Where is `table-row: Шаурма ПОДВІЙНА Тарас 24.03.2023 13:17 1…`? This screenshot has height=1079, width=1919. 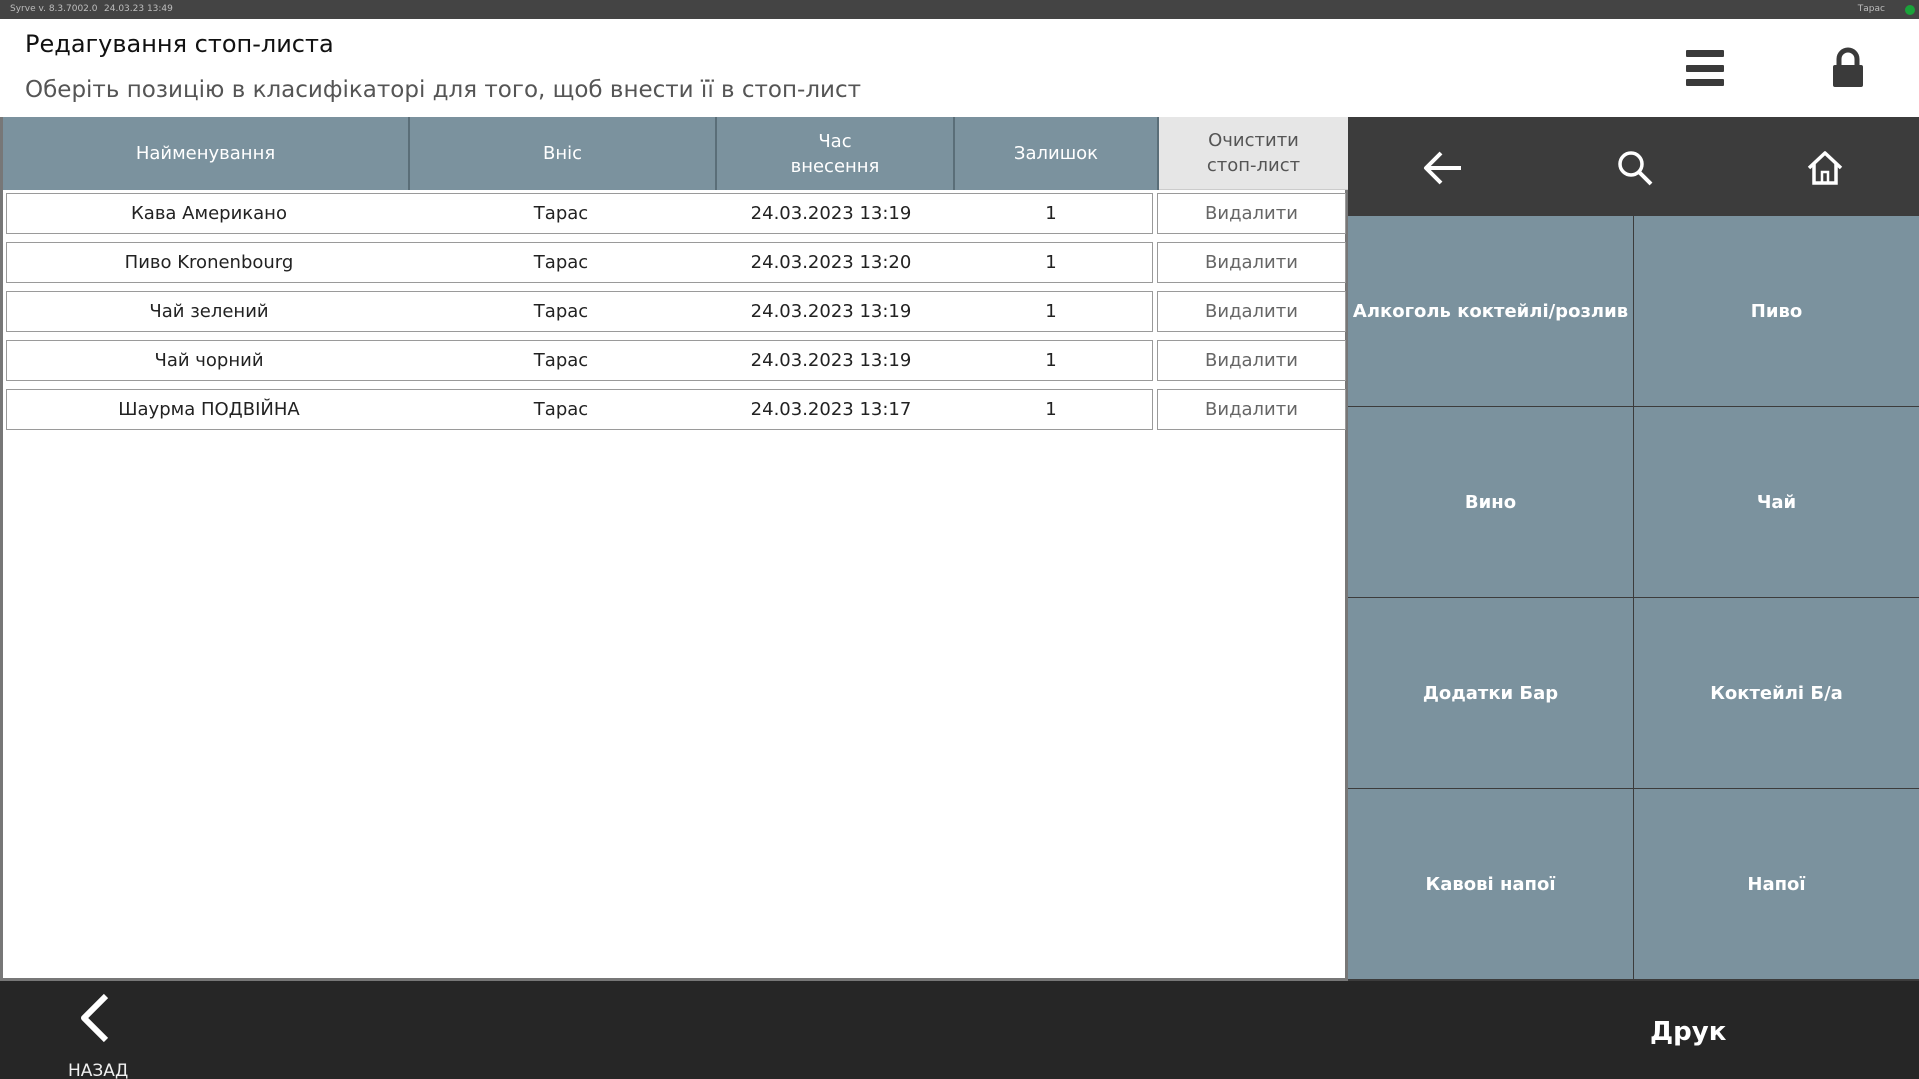
table-row: Шаурма ПОДВІЙНА Тарас 24.03.2023 13:17 1… is located at coordinates (676, 409).